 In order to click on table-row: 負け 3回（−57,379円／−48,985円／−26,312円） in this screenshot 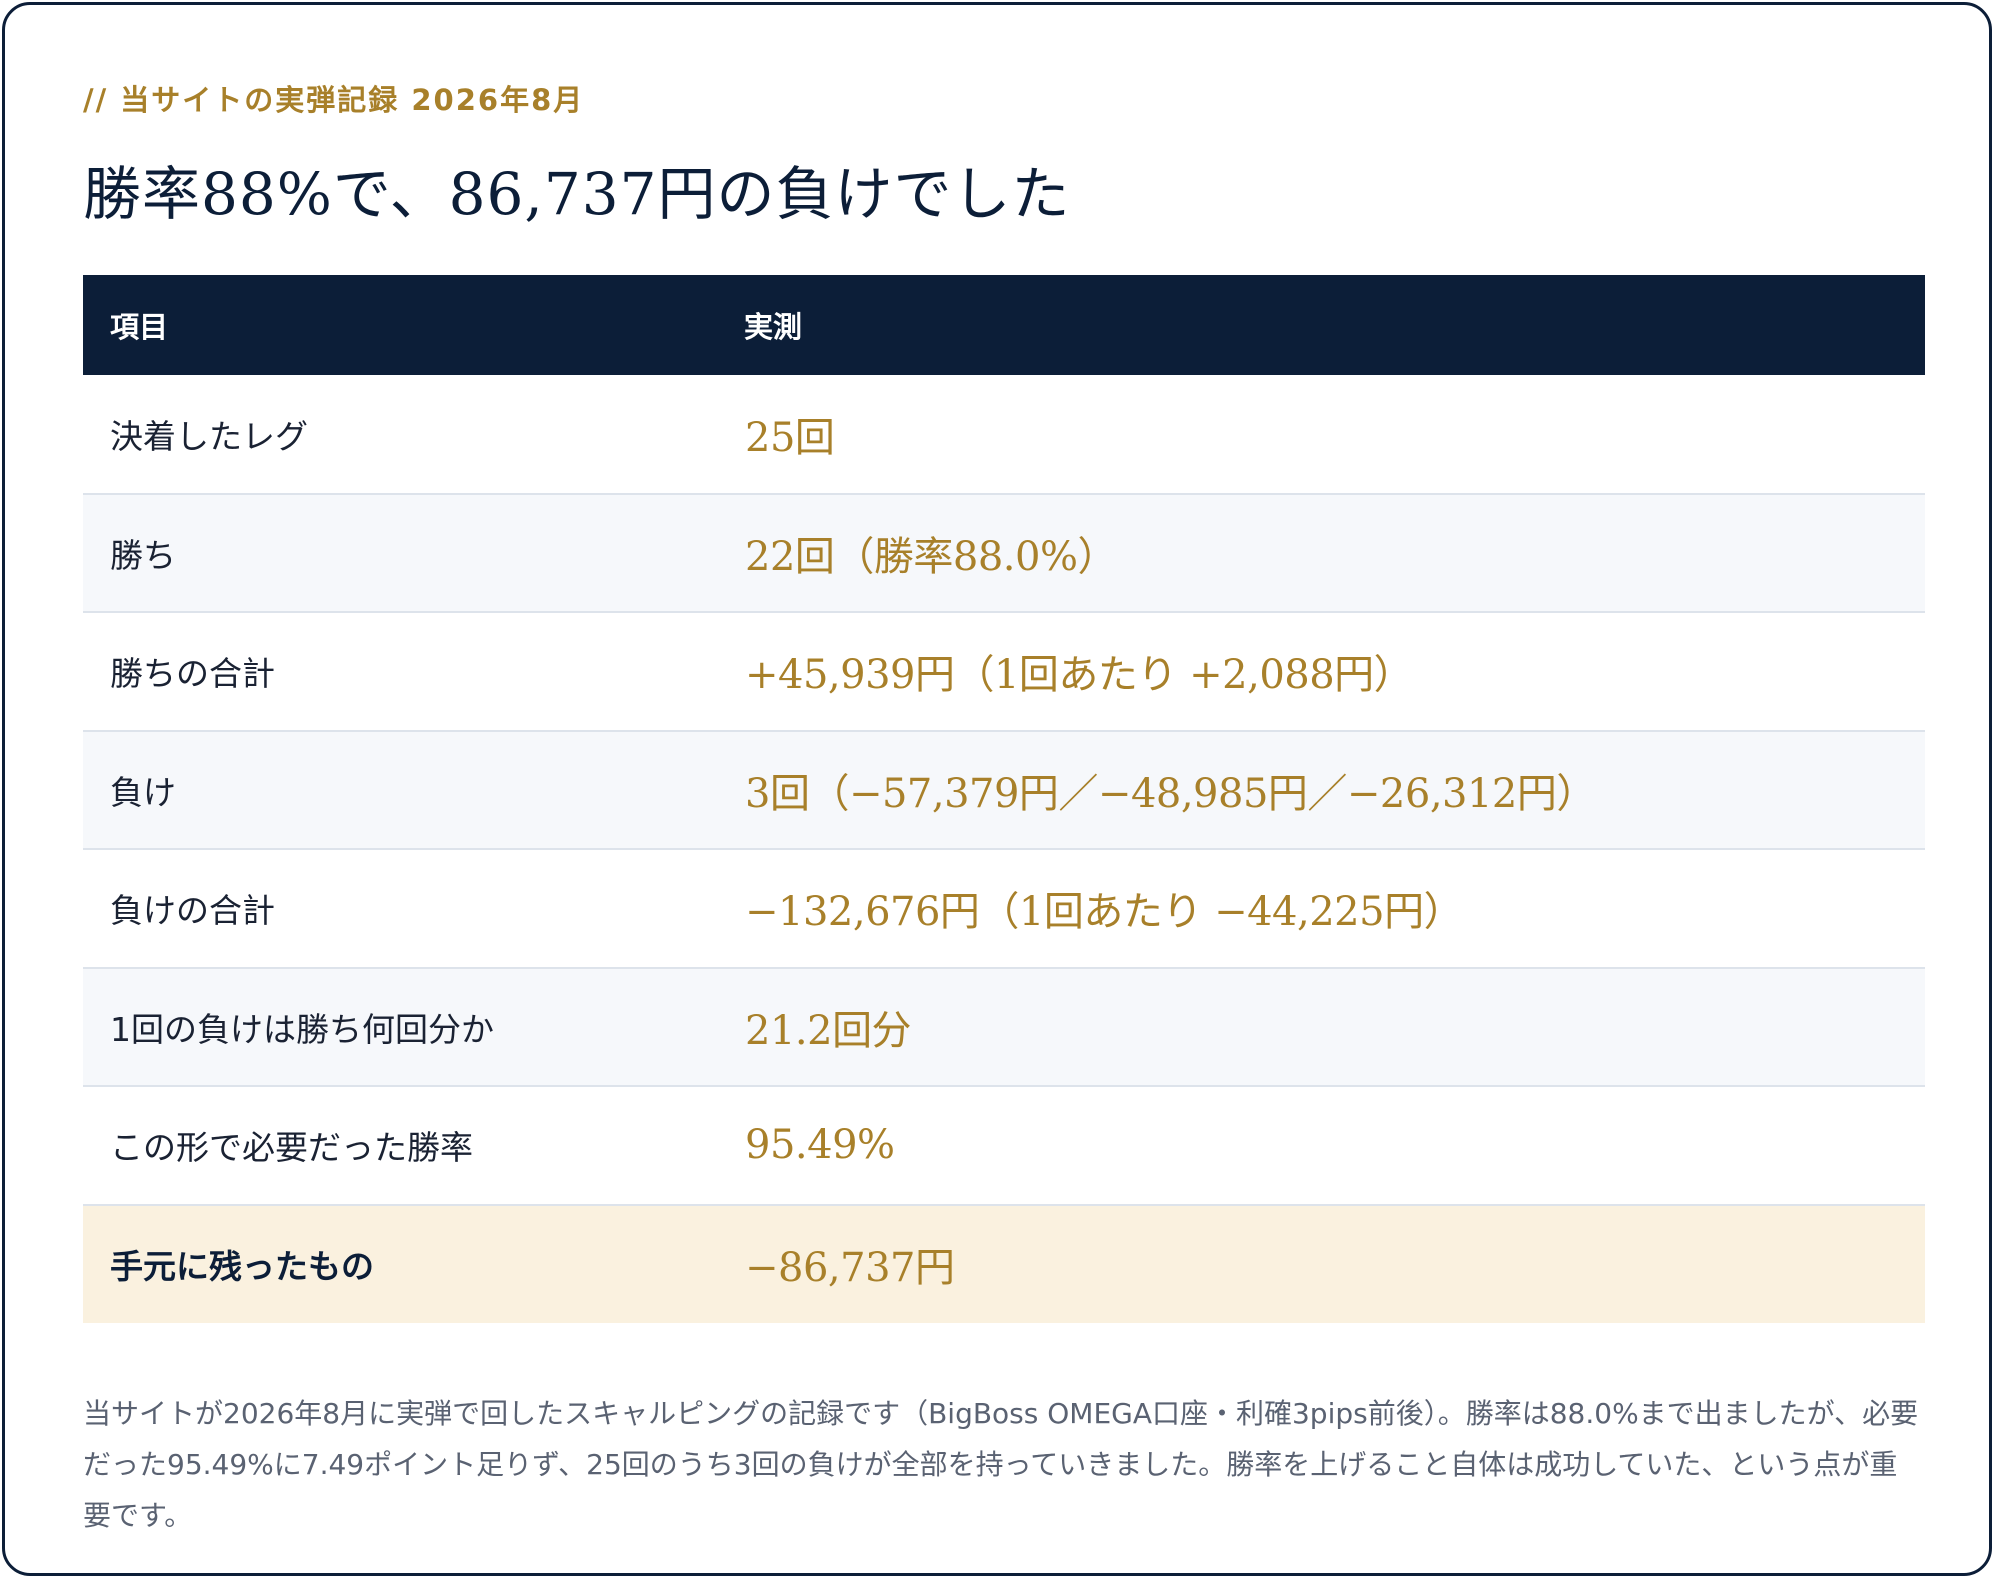, I will do `click(1004, 790)`.